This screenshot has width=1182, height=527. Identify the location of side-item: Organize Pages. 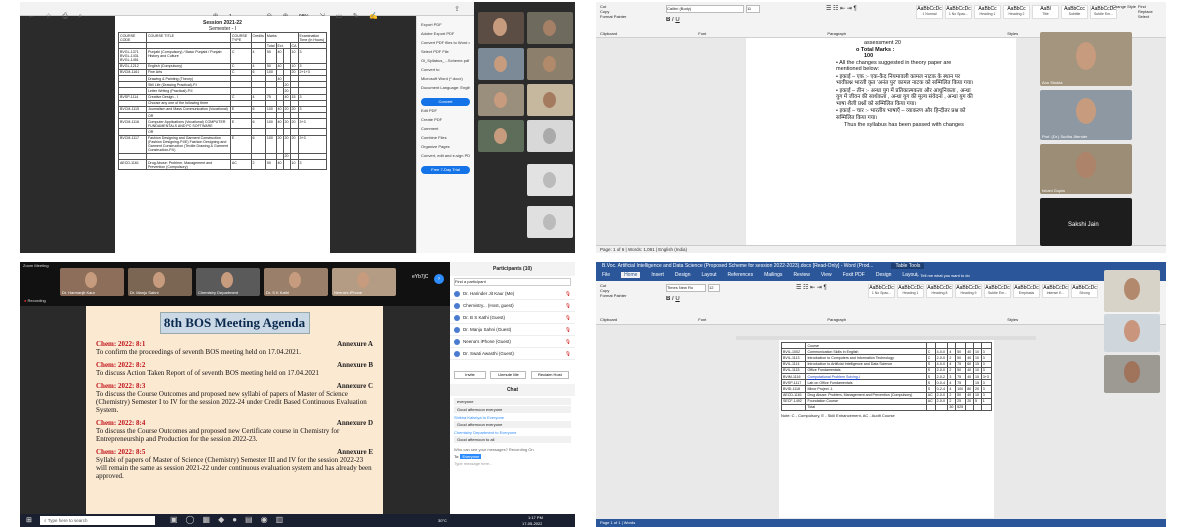
(445, 146).